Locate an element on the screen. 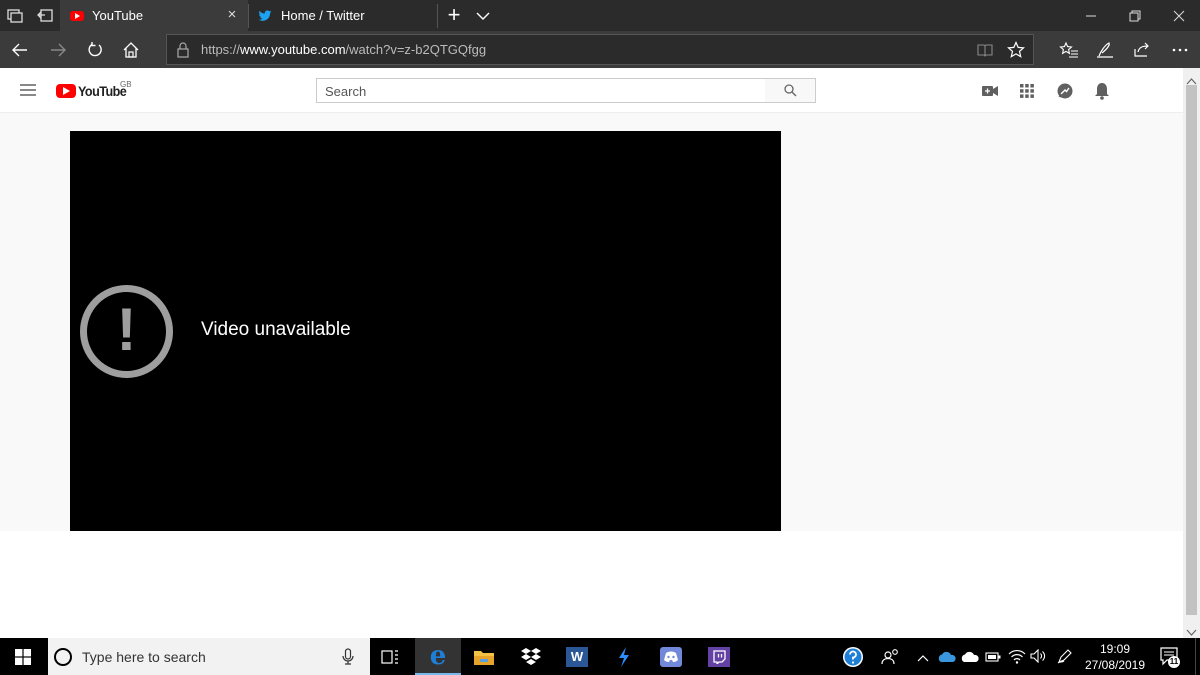  search-placeholder: Search is located at coordinates (346, 91).